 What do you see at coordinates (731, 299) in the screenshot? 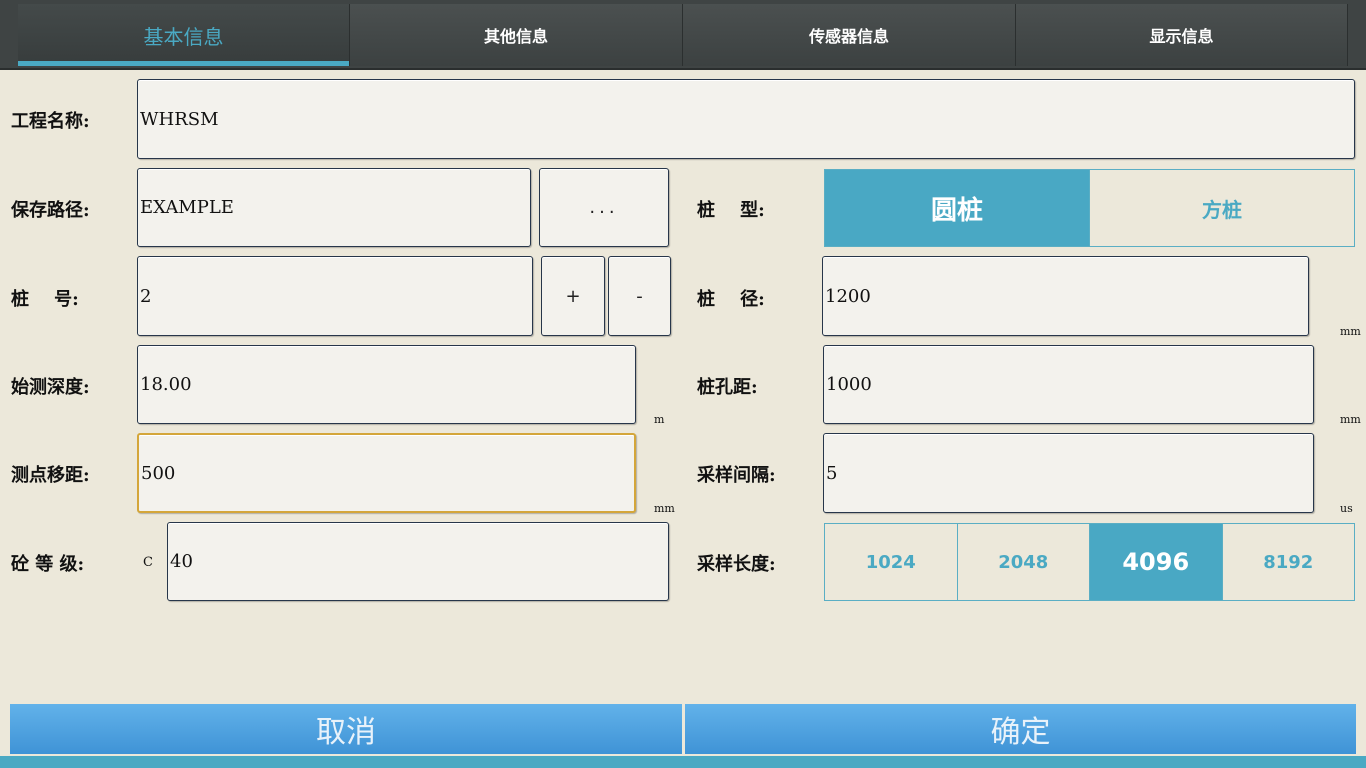
I see `pile-diameter-label: 桩 径:` at bounding box center [731, 299].